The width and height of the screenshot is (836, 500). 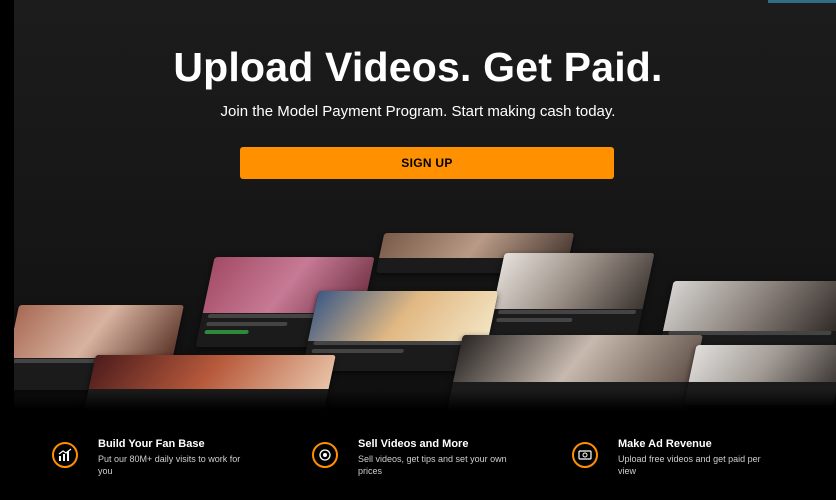 I want to click on corner-accent, so click(x=802, y=1).